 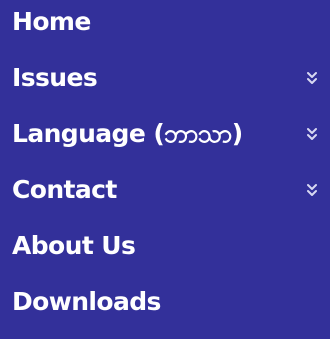 What do you see at coordinates (64, 189) in the screenshot?
I see `menu-item-contact-label: Contact` at bounding box center [64, 189].